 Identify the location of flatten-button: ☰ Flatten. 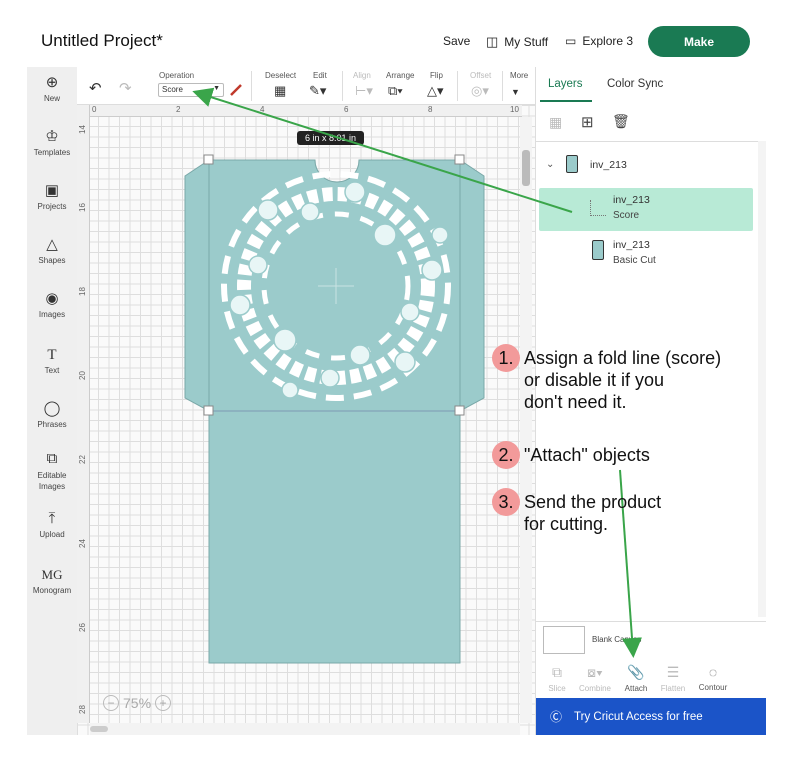
(673, 678).